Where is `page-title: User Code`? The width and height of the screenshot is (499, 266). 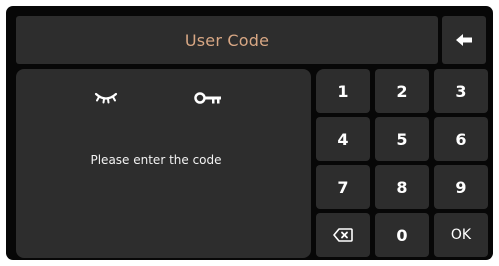 page-title: User Code is located at coordinates (227, 40).